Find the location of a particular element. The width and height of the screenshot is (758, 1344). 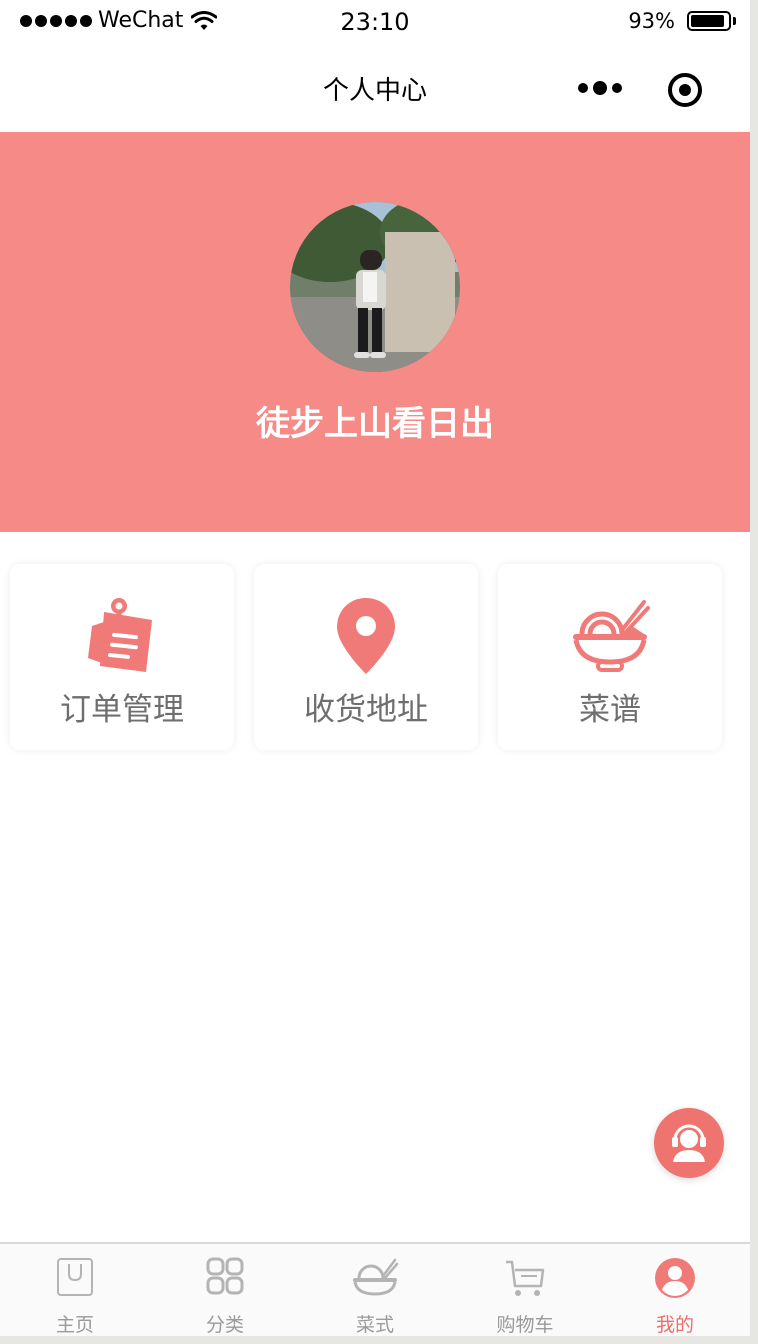

tab-label: 分类 is located at coordinates (224, 1325).